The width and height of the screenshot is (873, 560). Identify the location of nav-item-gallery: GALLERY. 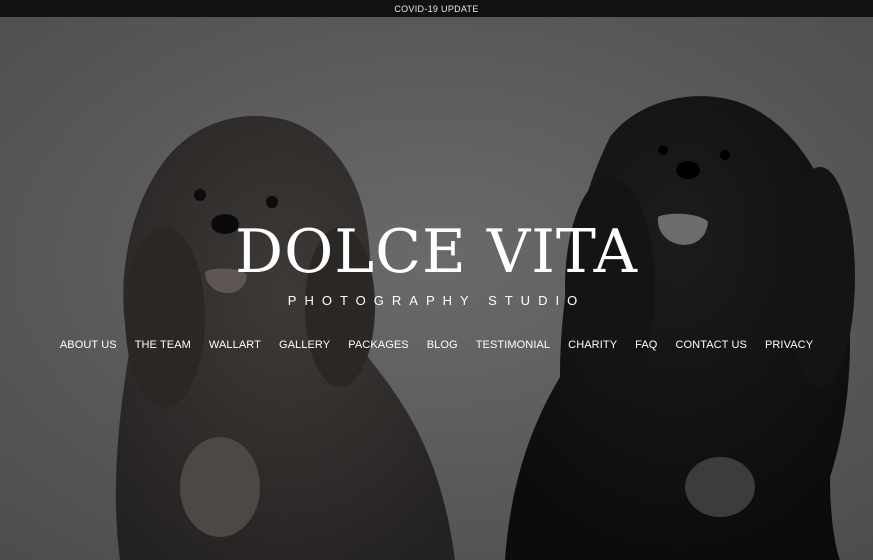
(304, 345).